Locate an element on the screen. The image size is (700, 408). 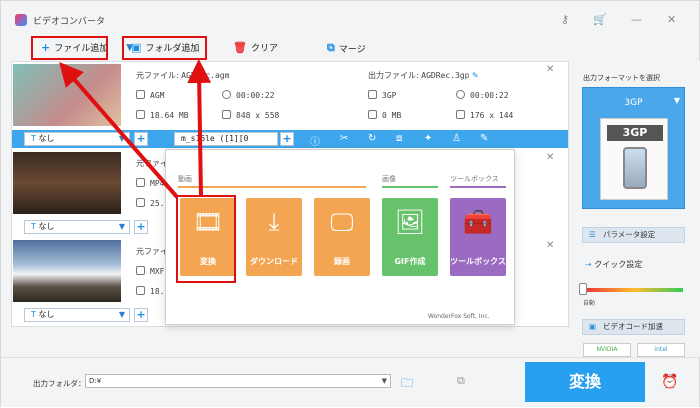
intel-badge: intel is located at coordinates (661, 350).